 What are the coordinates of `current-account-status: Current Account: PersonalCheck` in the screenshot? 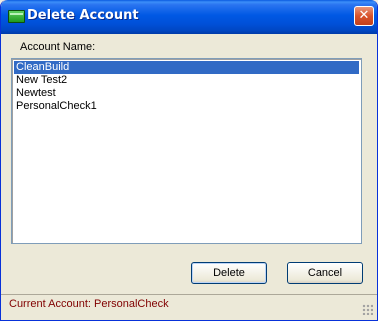 It's located at (89, 304).